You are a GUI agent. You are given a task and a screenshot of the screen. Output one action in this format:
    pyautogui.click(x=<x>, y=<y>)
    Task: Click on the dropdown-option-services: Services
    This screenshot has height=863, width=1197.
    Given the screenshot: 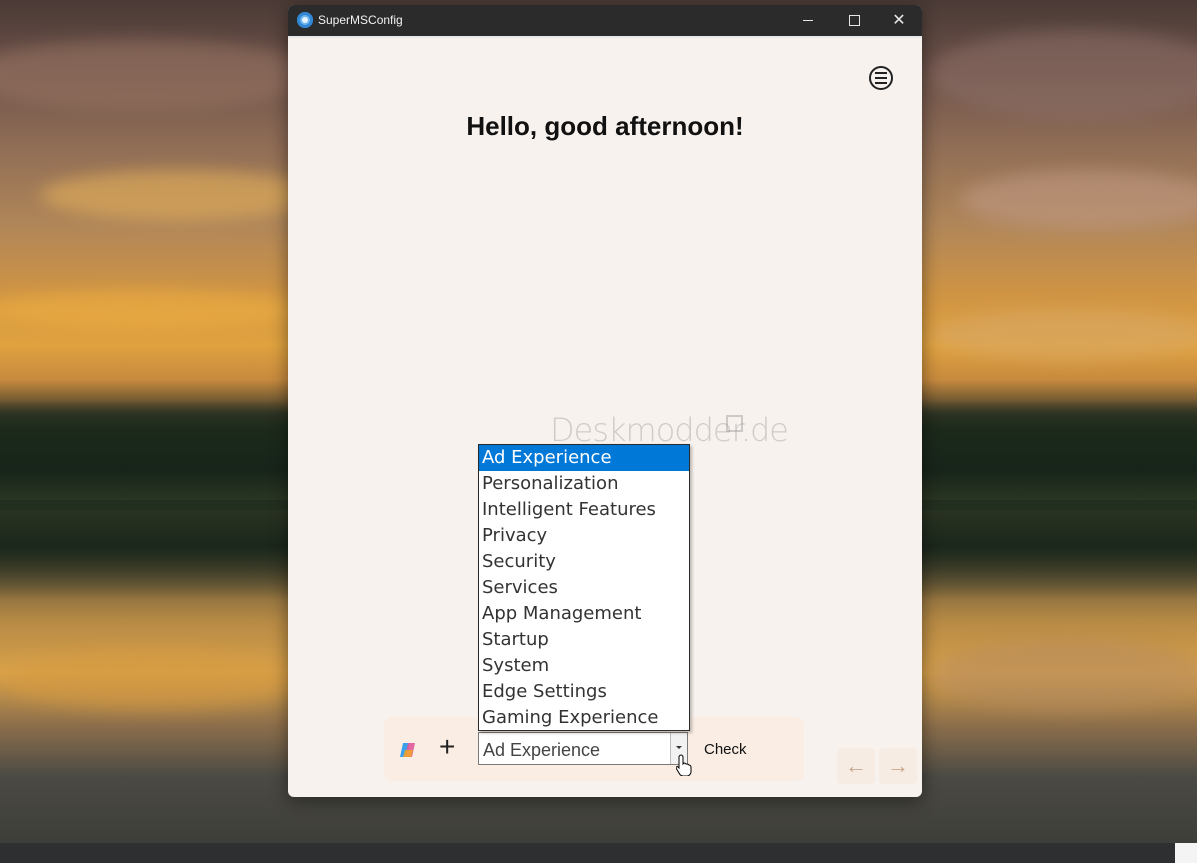 What is the action you would take?
    pyautogui.click(x=584, y=588)
    